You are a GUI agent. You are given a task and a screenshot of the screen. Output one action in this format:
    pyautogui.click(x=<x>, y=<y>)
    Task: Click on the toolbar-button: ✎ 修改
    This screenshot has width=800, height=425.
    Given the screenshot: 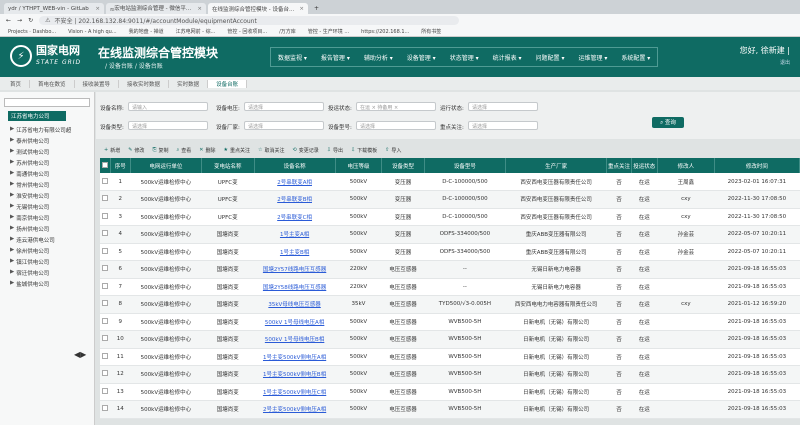 What is the action you would take?
    pyautogui.click(x=136, y=150)
    